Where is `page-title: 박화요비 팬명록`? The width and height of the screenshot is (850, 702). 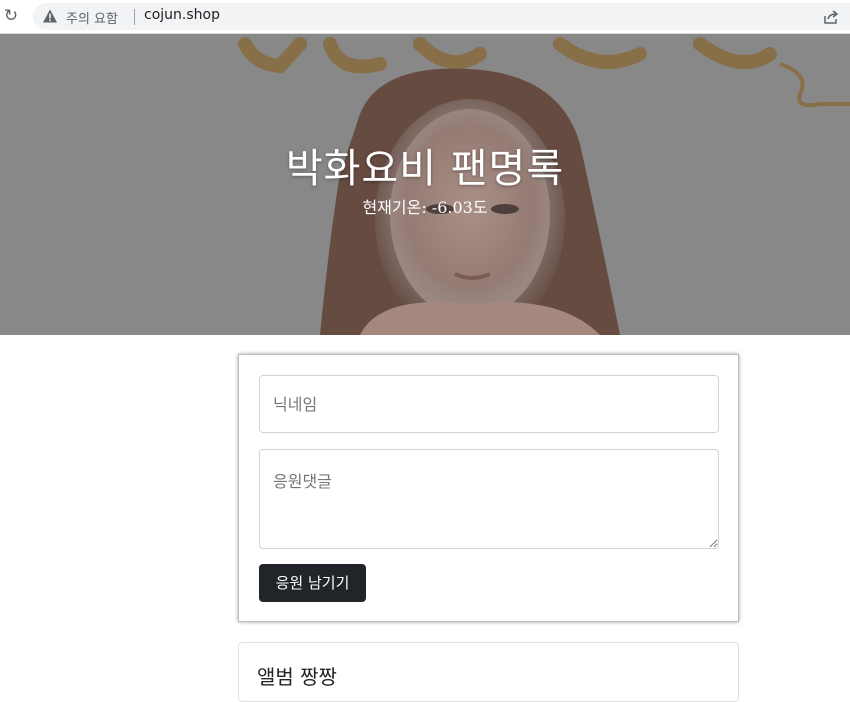 page-title: 박화요비 팬명록 is located at coordinates (425, 169).